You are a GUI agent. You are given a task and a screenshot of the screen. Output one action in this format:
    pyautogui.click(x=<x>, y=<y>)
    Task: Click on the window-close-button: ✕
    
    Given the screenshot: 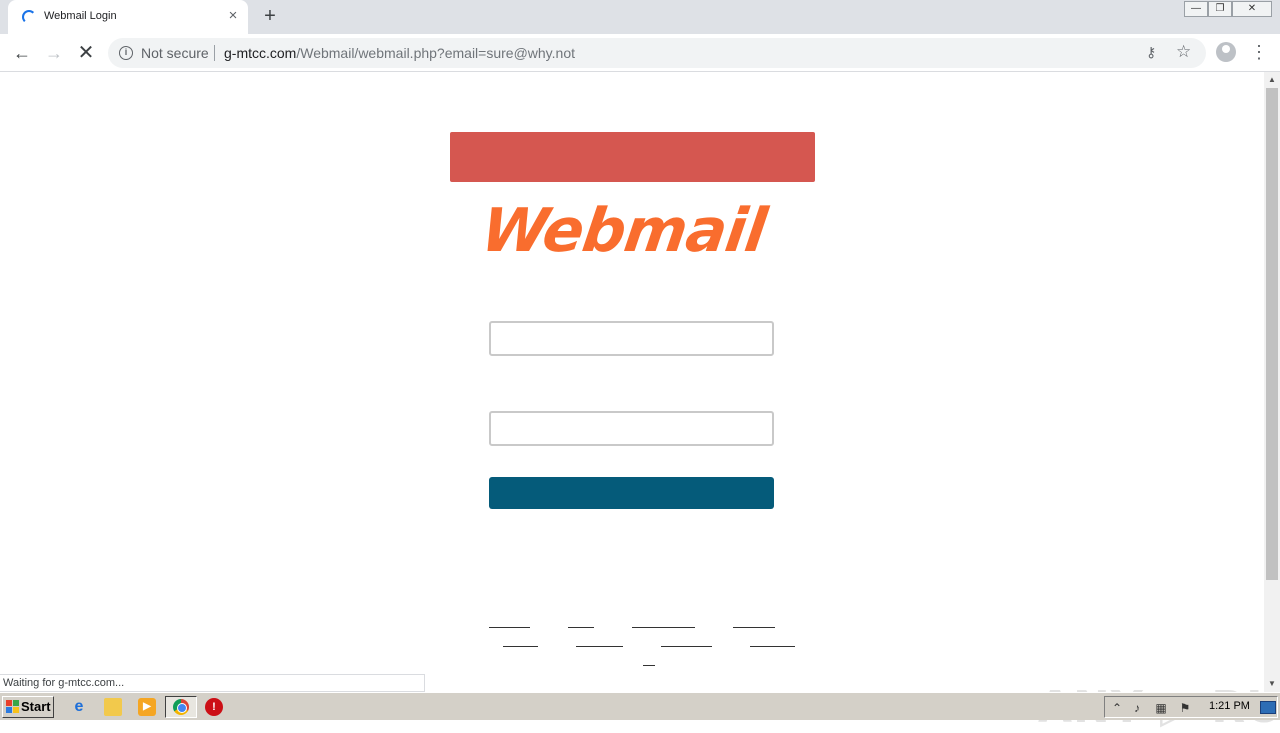 What is the action you would take?
    pyautogui.click(x=1252, y=9)
    